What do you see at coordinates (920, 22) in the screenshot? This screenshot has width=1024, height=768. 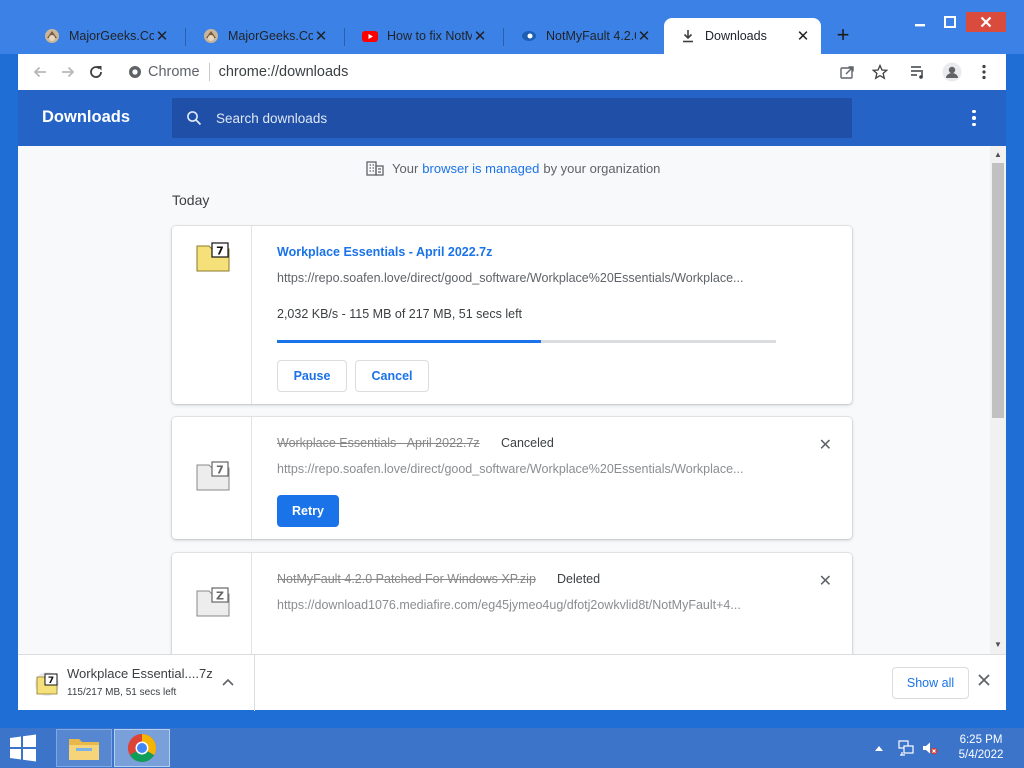 I see `minimize-icon` at bounding box center [920, 22].